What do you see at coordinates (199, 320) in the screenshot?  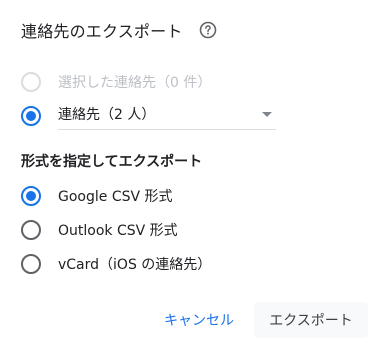 I see `cancel-button: キャンセル` at bounding box center [199, 320].